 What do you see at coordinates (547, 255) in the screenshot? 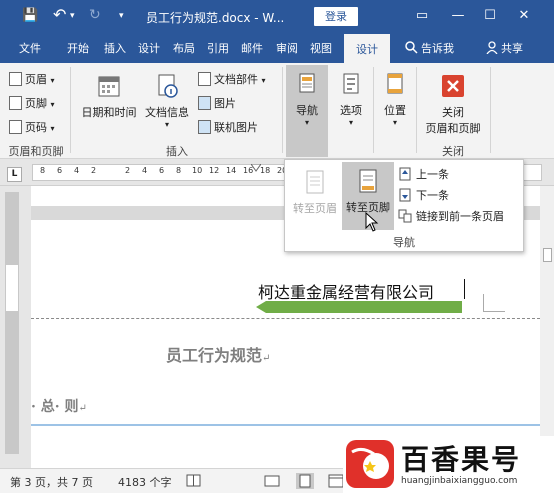
I see `scrollbar-thumb` at bounding box center [547, 255].